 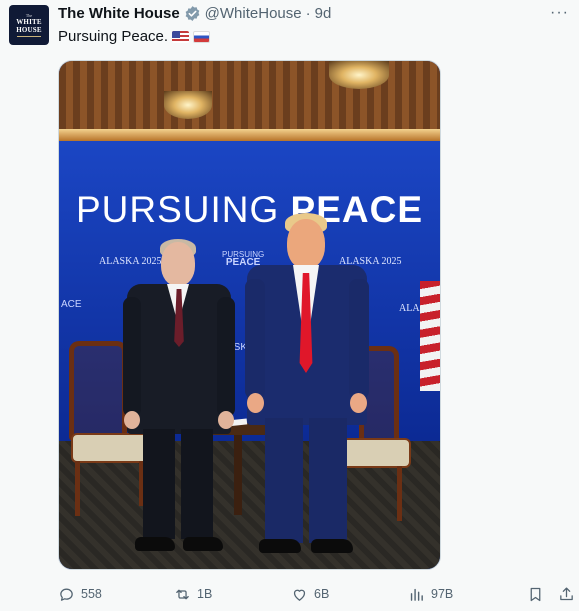 I want to click on photo-beam, so click(x=249, y=135).